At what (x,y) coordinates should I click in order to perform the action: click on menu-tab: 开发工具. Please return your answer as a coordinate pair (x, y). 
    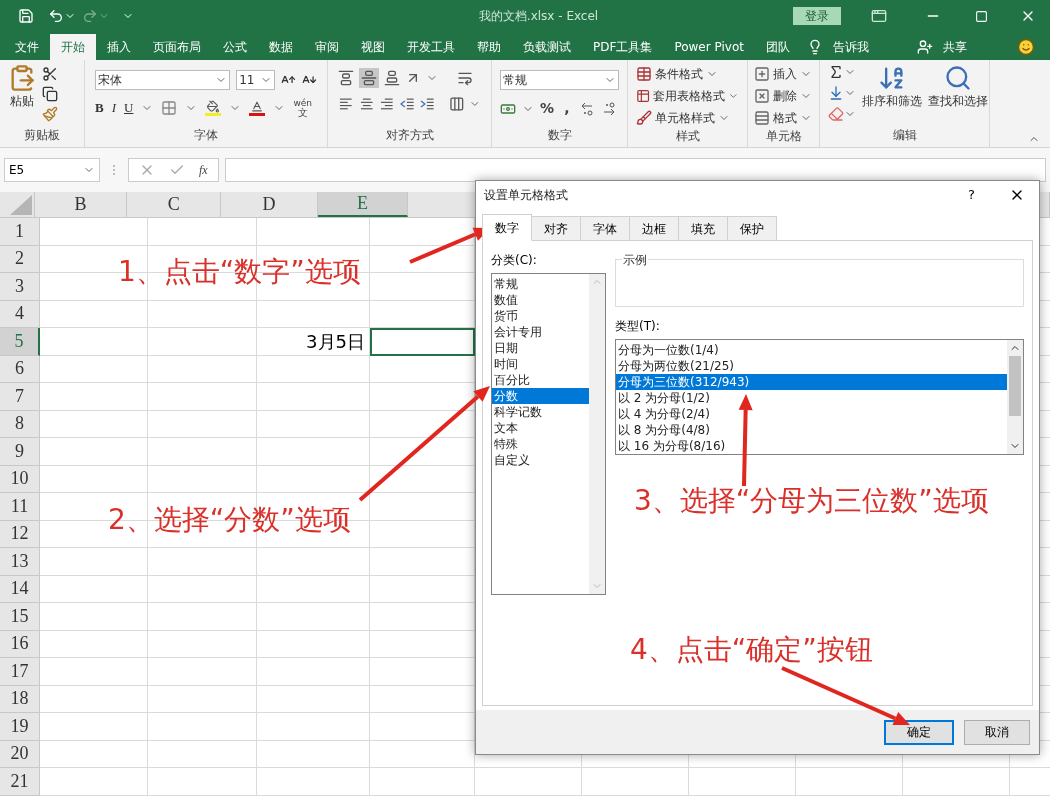
    Looking at the image, I should click on (431, 47).